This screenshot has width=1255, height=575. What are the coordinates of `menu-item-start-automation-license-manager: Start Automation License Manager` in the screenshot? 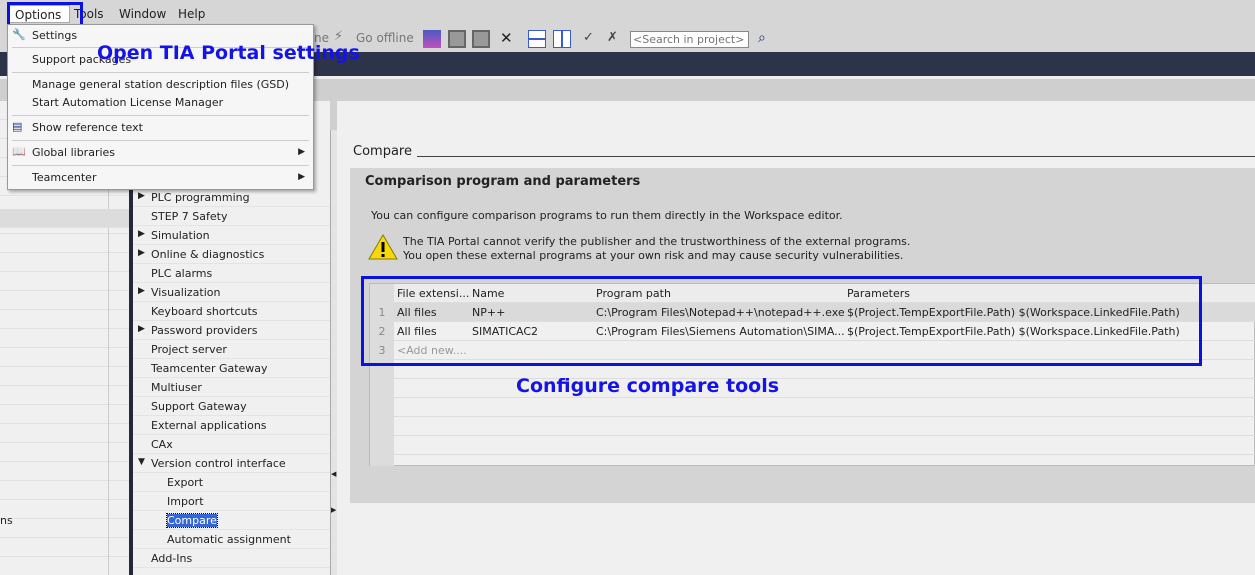 It's located at (160, 103).